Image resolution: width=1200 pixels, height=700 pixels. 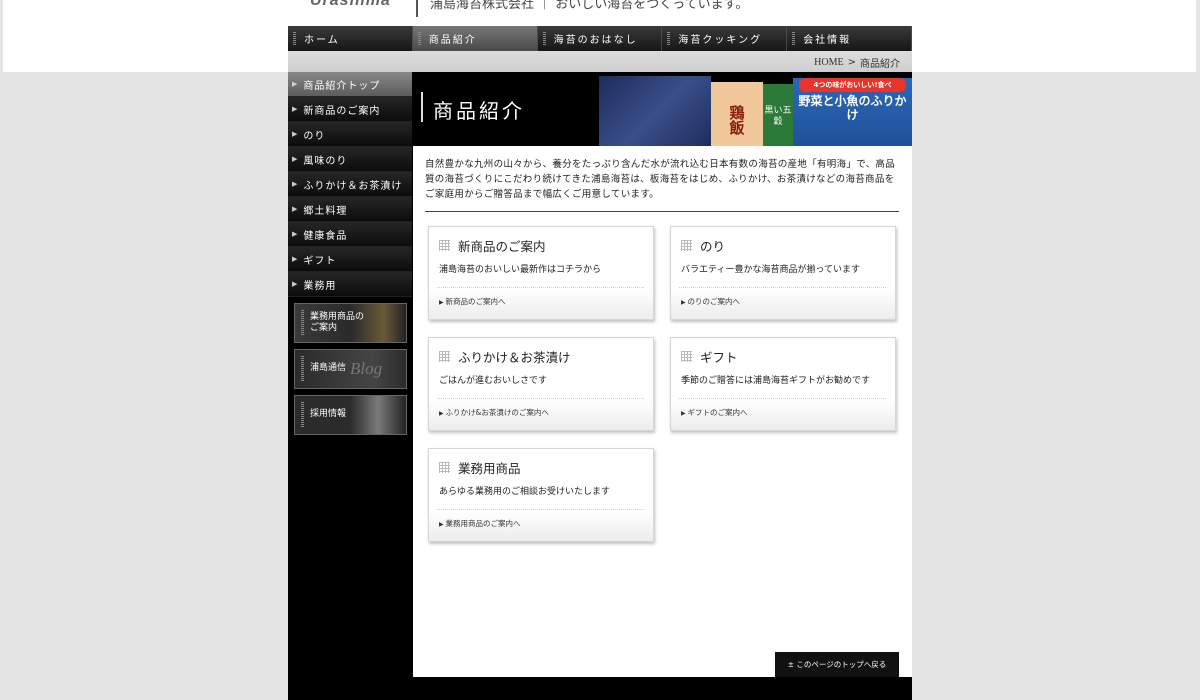 I want to click on banner-blog: 浦島通信 Blog, so click(x=350, y=369).